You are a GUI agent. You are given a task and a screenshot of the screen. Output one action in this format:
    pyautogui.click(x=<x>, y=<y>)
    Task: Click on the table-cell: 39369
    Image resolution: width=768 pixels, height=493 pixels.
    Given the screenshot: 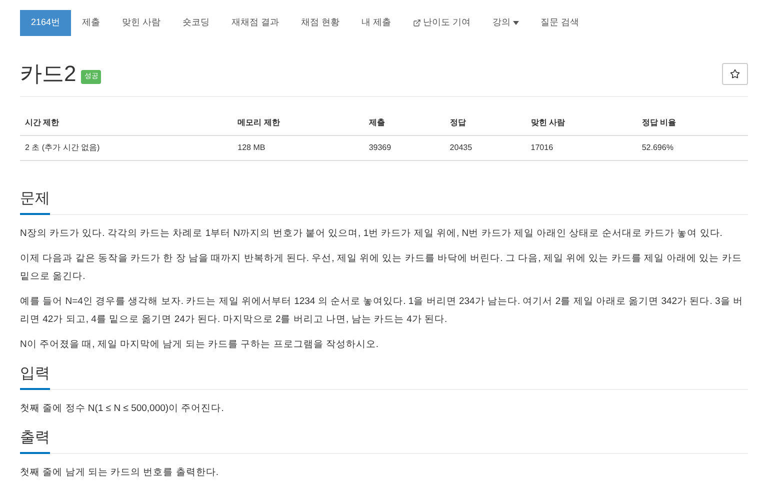 What is the action you would take?
    pyautogui.click(x=380, y=147)
    